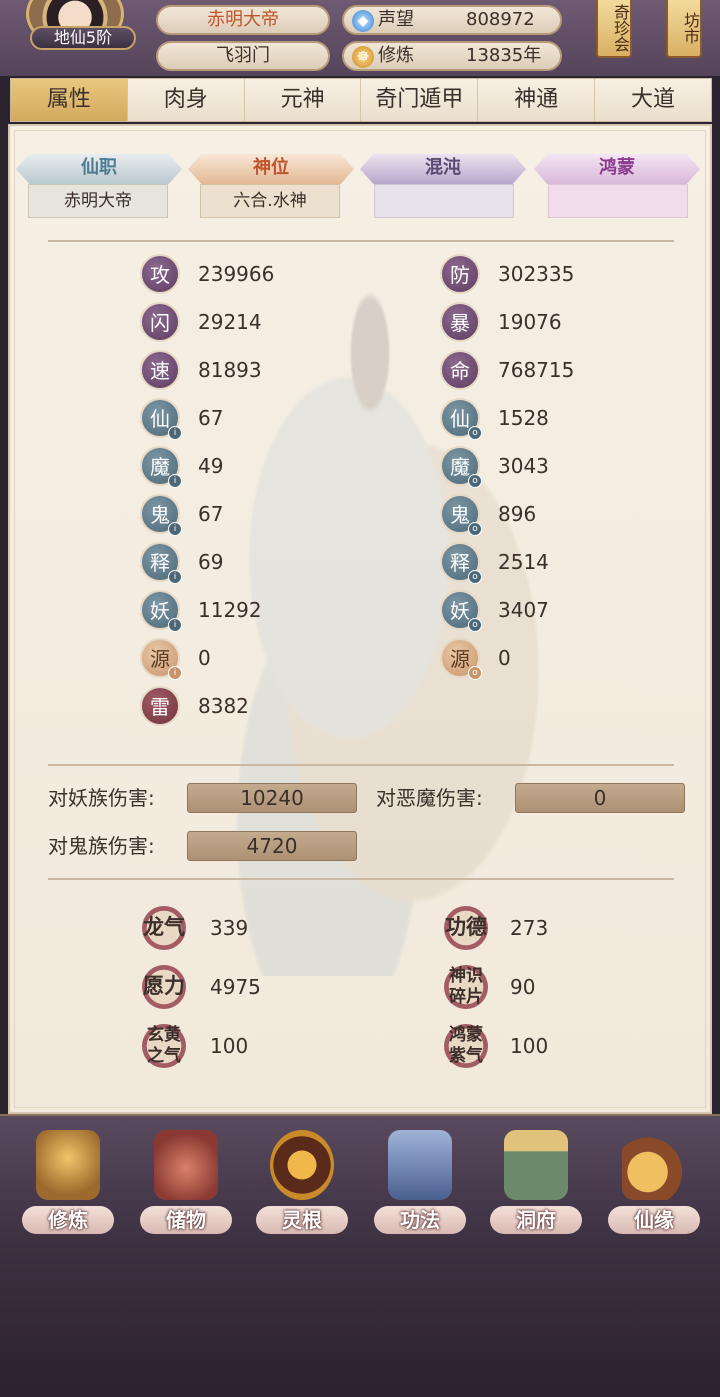 This screenshot has width=720, height=1397. What do you see at coordinates (164, 987) in the screenshot?
I see `wish-power-icon: 愿力` at bounding box center [164, 987].